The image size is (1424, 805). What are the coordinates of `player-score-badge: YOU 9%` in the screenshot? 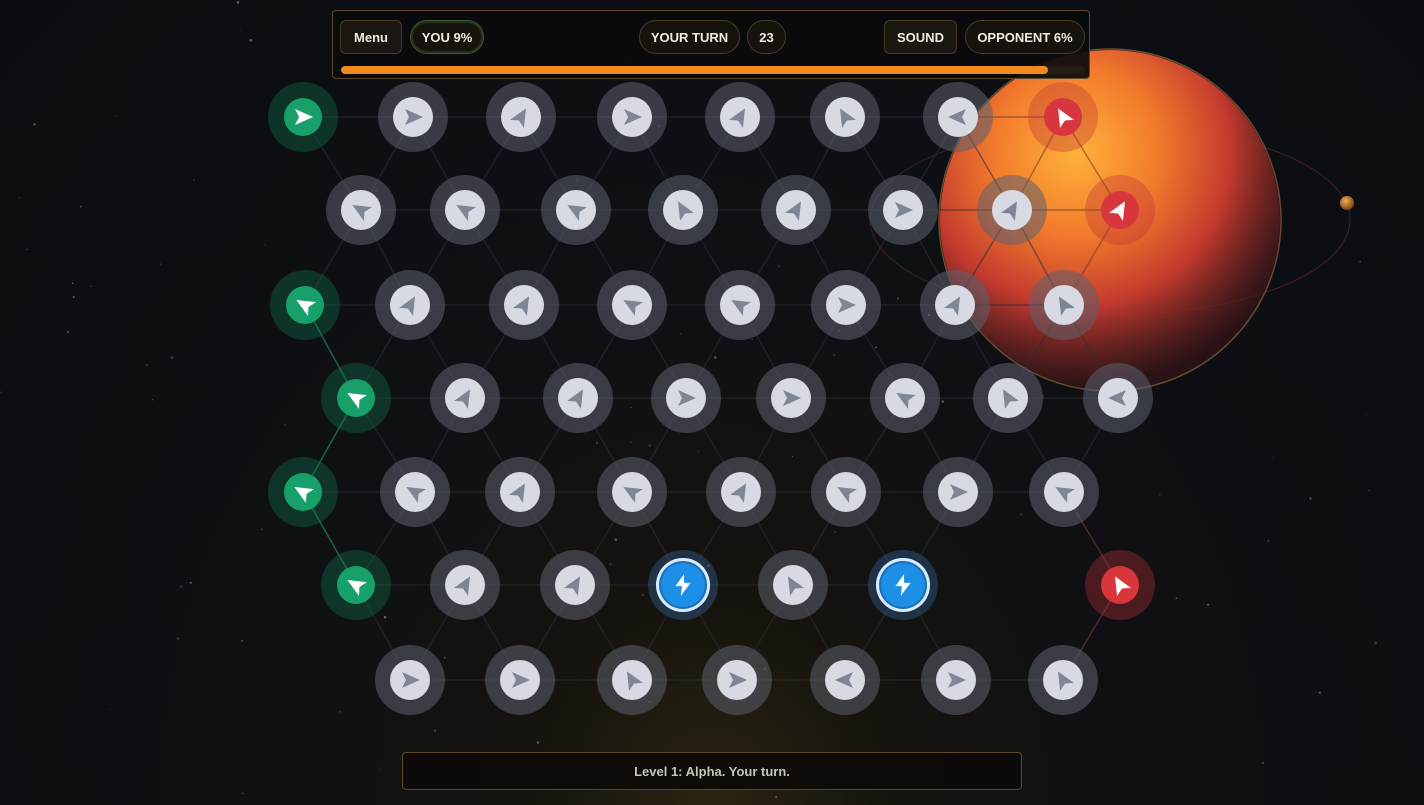 It's located at (447, 37).